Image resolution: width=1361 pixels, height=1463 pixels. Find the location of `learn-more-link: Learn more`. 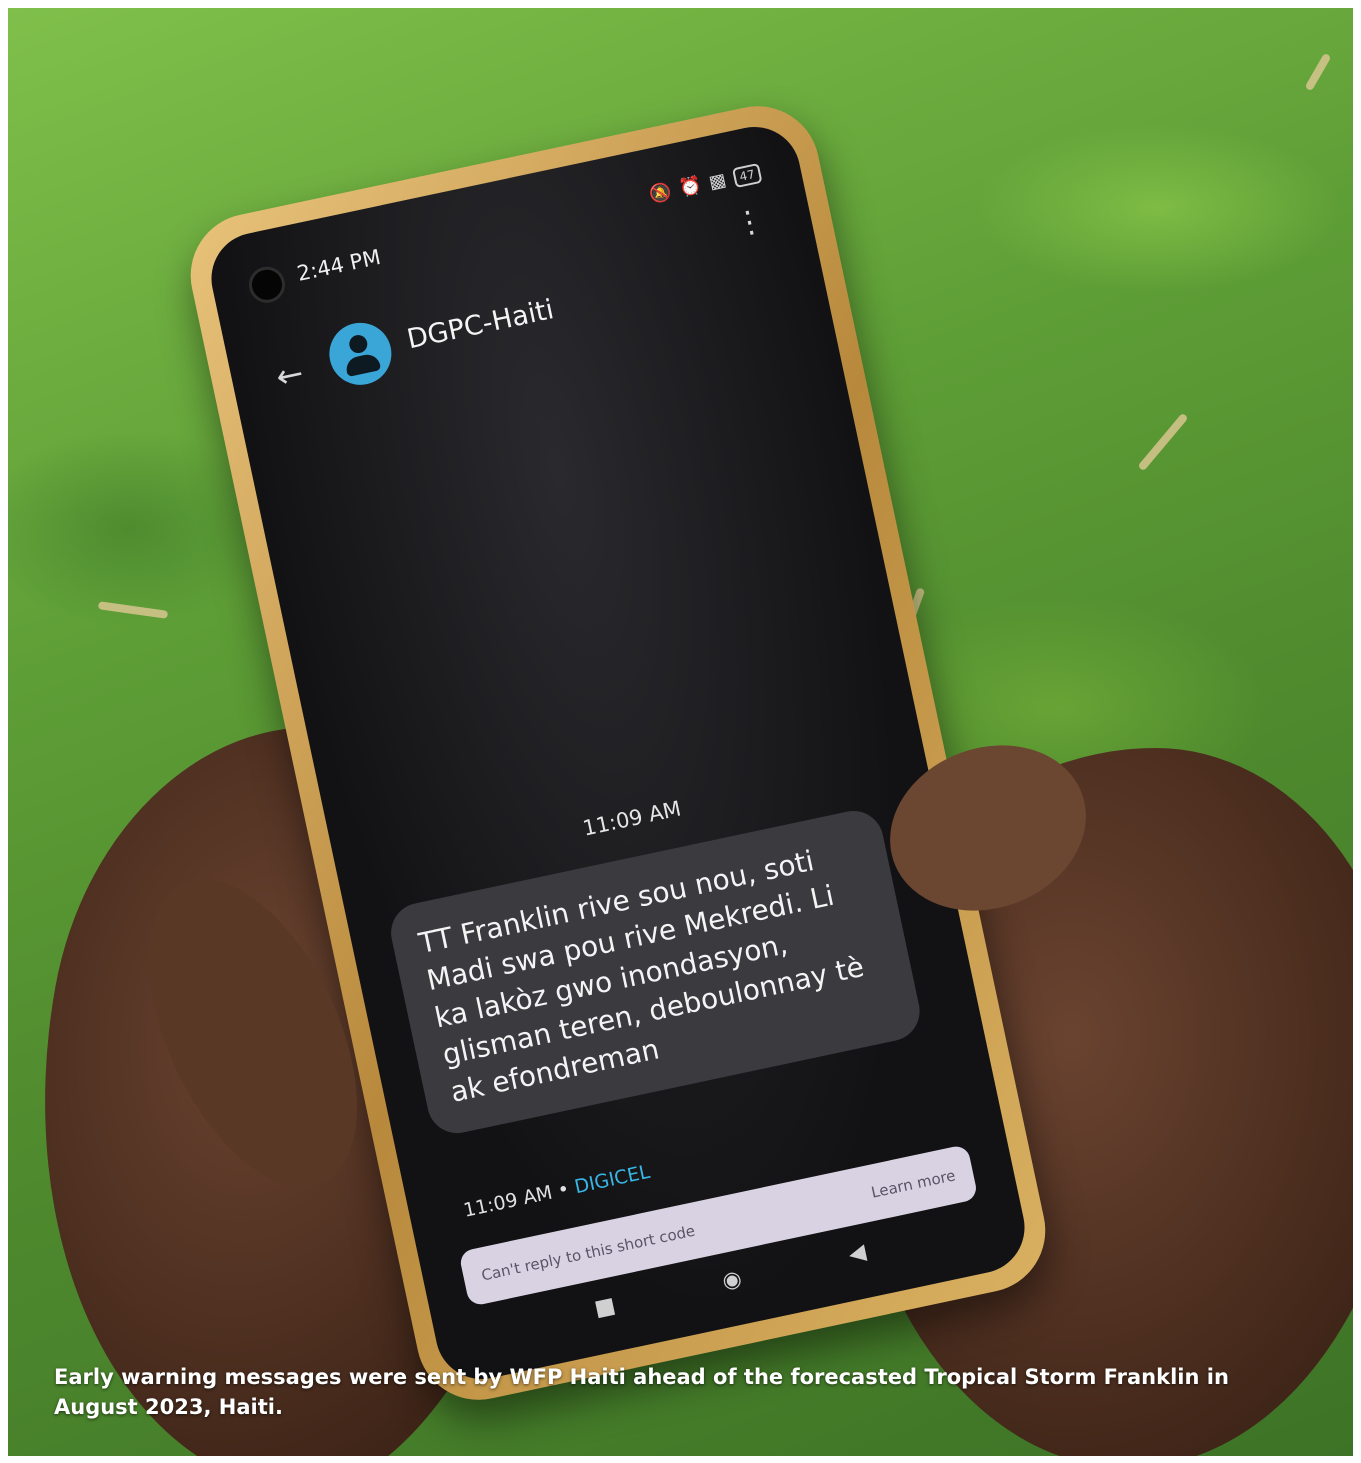

learn-more-link: Learn more is located at coordinates (913, 1183).